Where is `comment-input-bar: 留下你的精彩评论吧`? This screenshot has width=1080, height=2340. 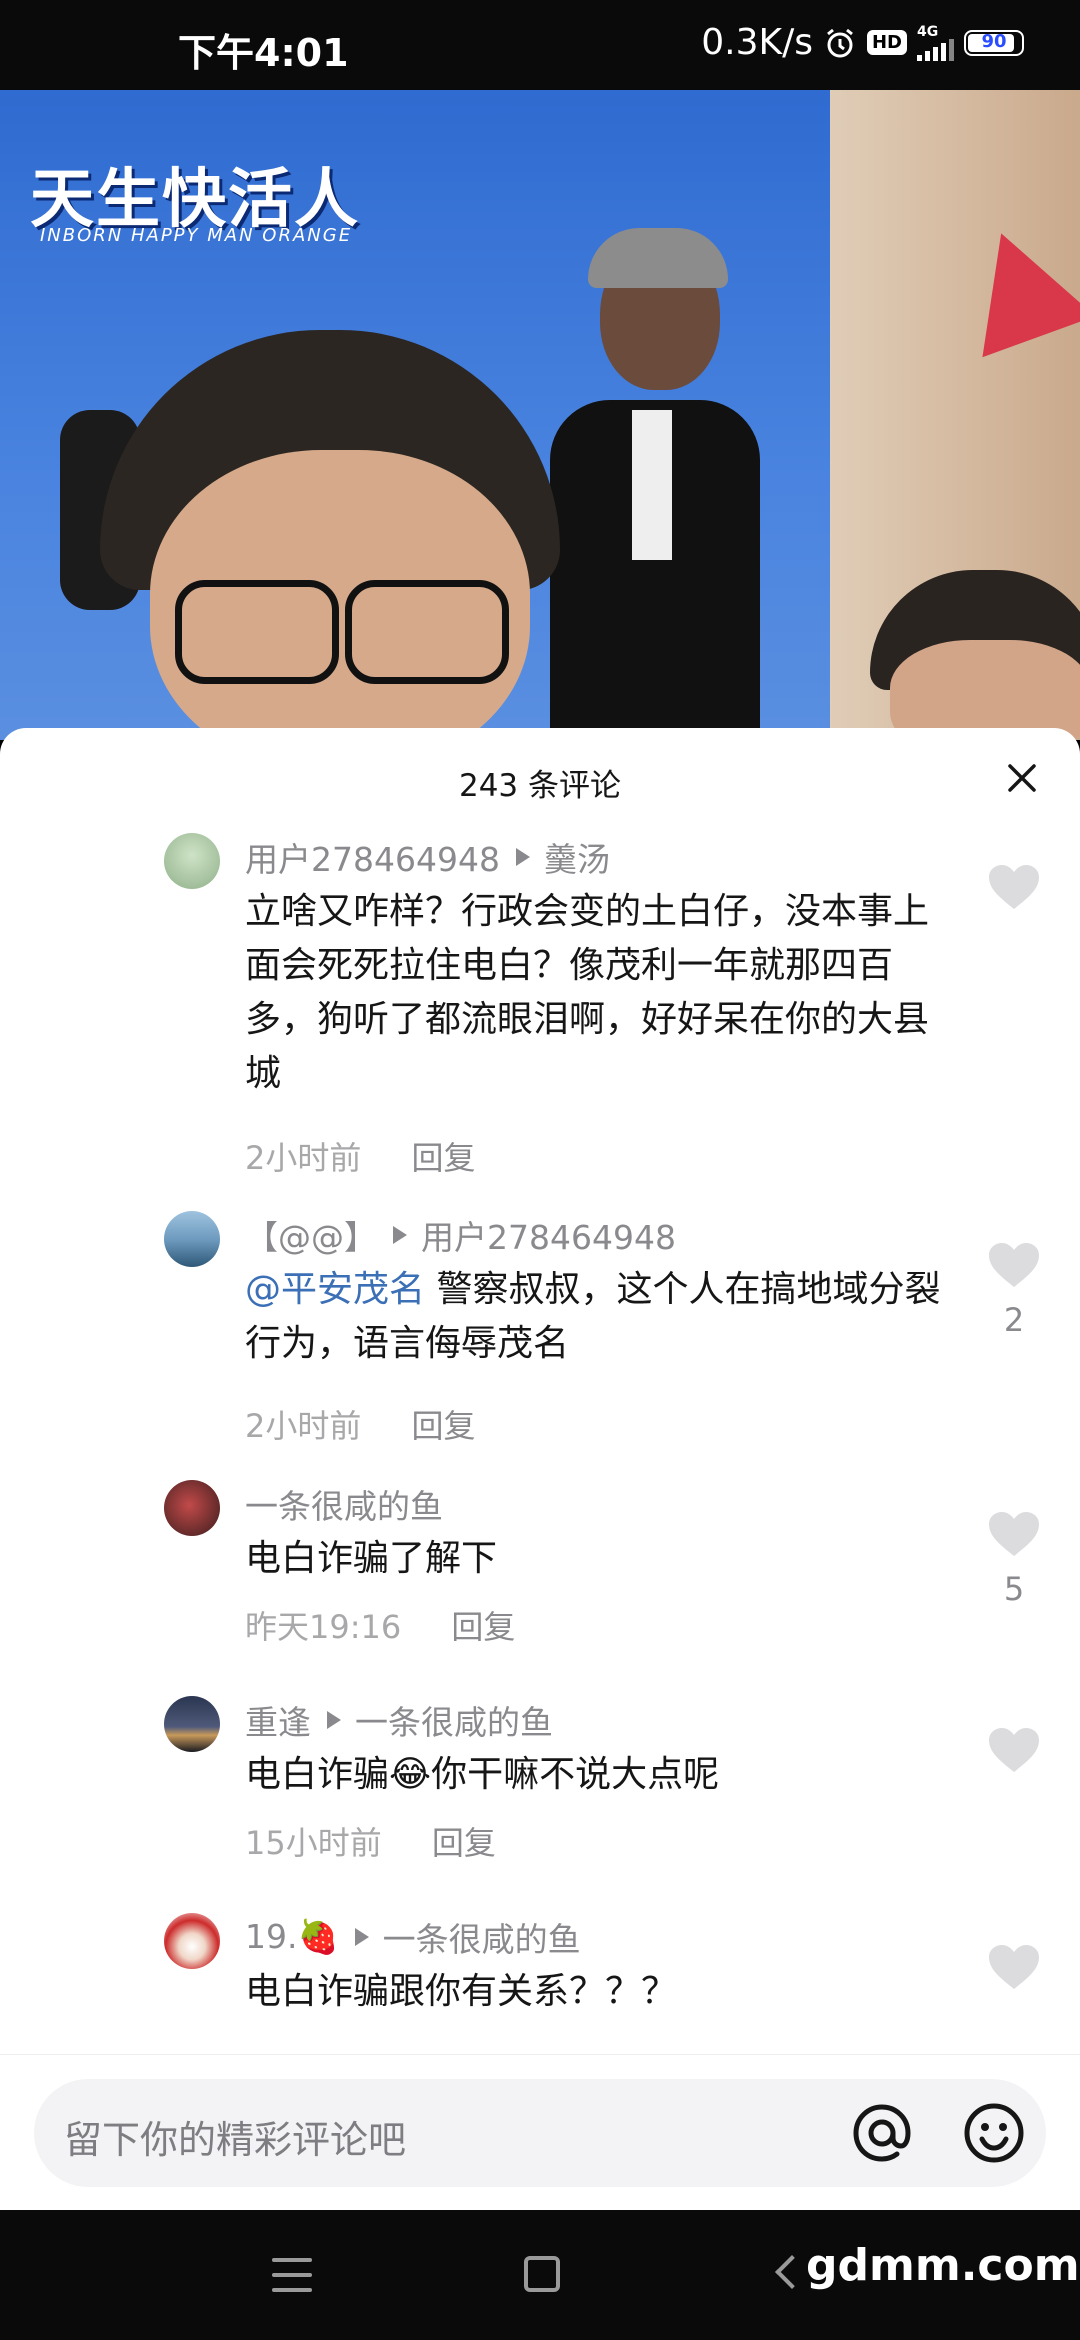
comment-input-bar: 留下你的精彩评论吧 is located at coordinates (540, 2132).